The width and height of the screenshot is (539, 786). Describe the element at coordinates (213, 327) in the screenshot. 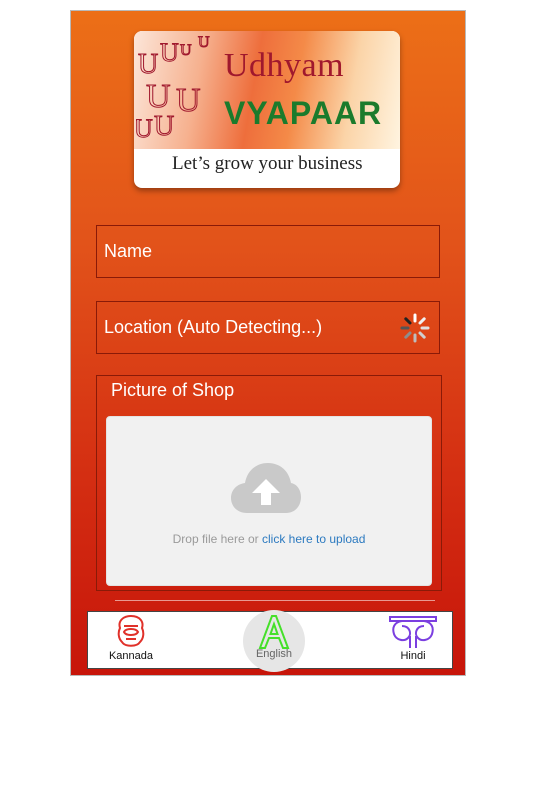

I see `location-input-placeholder: Location (Auto Detecting...)` at that location.